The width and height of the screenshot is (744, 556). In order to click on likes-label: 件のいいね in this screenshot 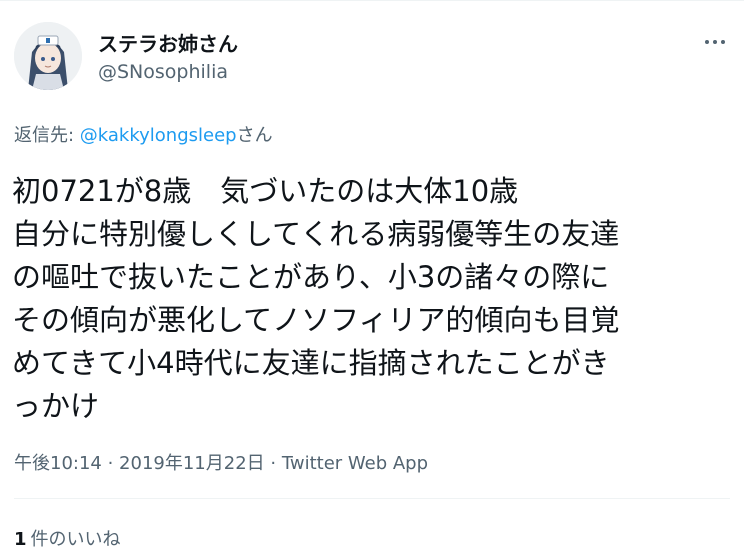, I will do `click(75, 539)`.